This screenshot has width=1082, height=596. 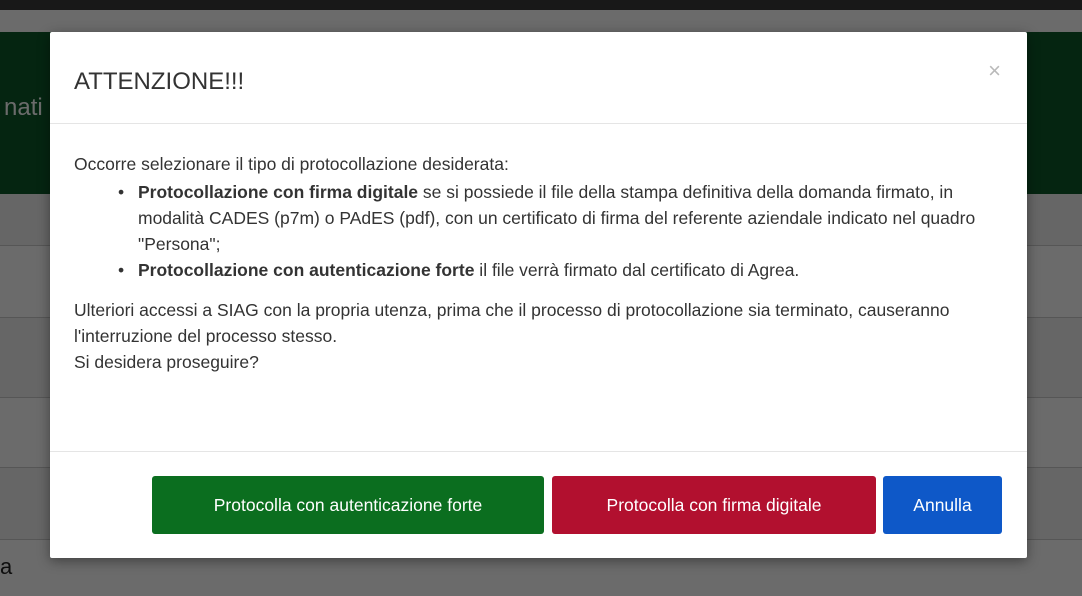 I want to click on strong-auth-button: Protocolla con autenticazione forte, so click(x=348, y=505).